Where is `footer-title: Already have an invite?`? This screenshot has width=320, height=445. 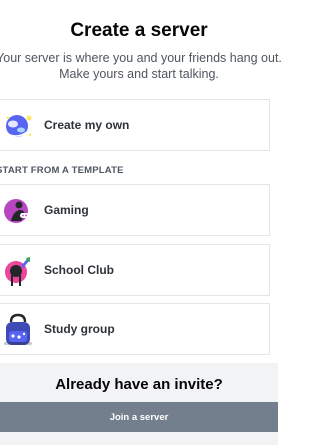 footer-title: Already have an invite? is located at coordinates (139, 384).